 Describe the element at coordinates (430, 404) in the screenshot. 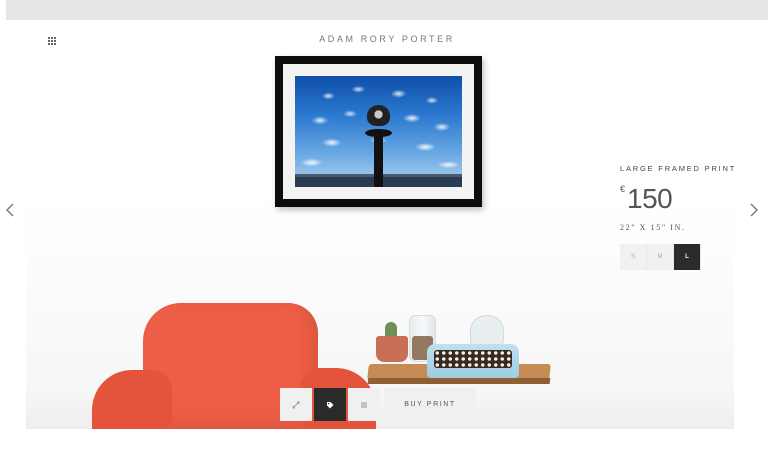

I see `buy-print-button: BUY PRINT` at that location.